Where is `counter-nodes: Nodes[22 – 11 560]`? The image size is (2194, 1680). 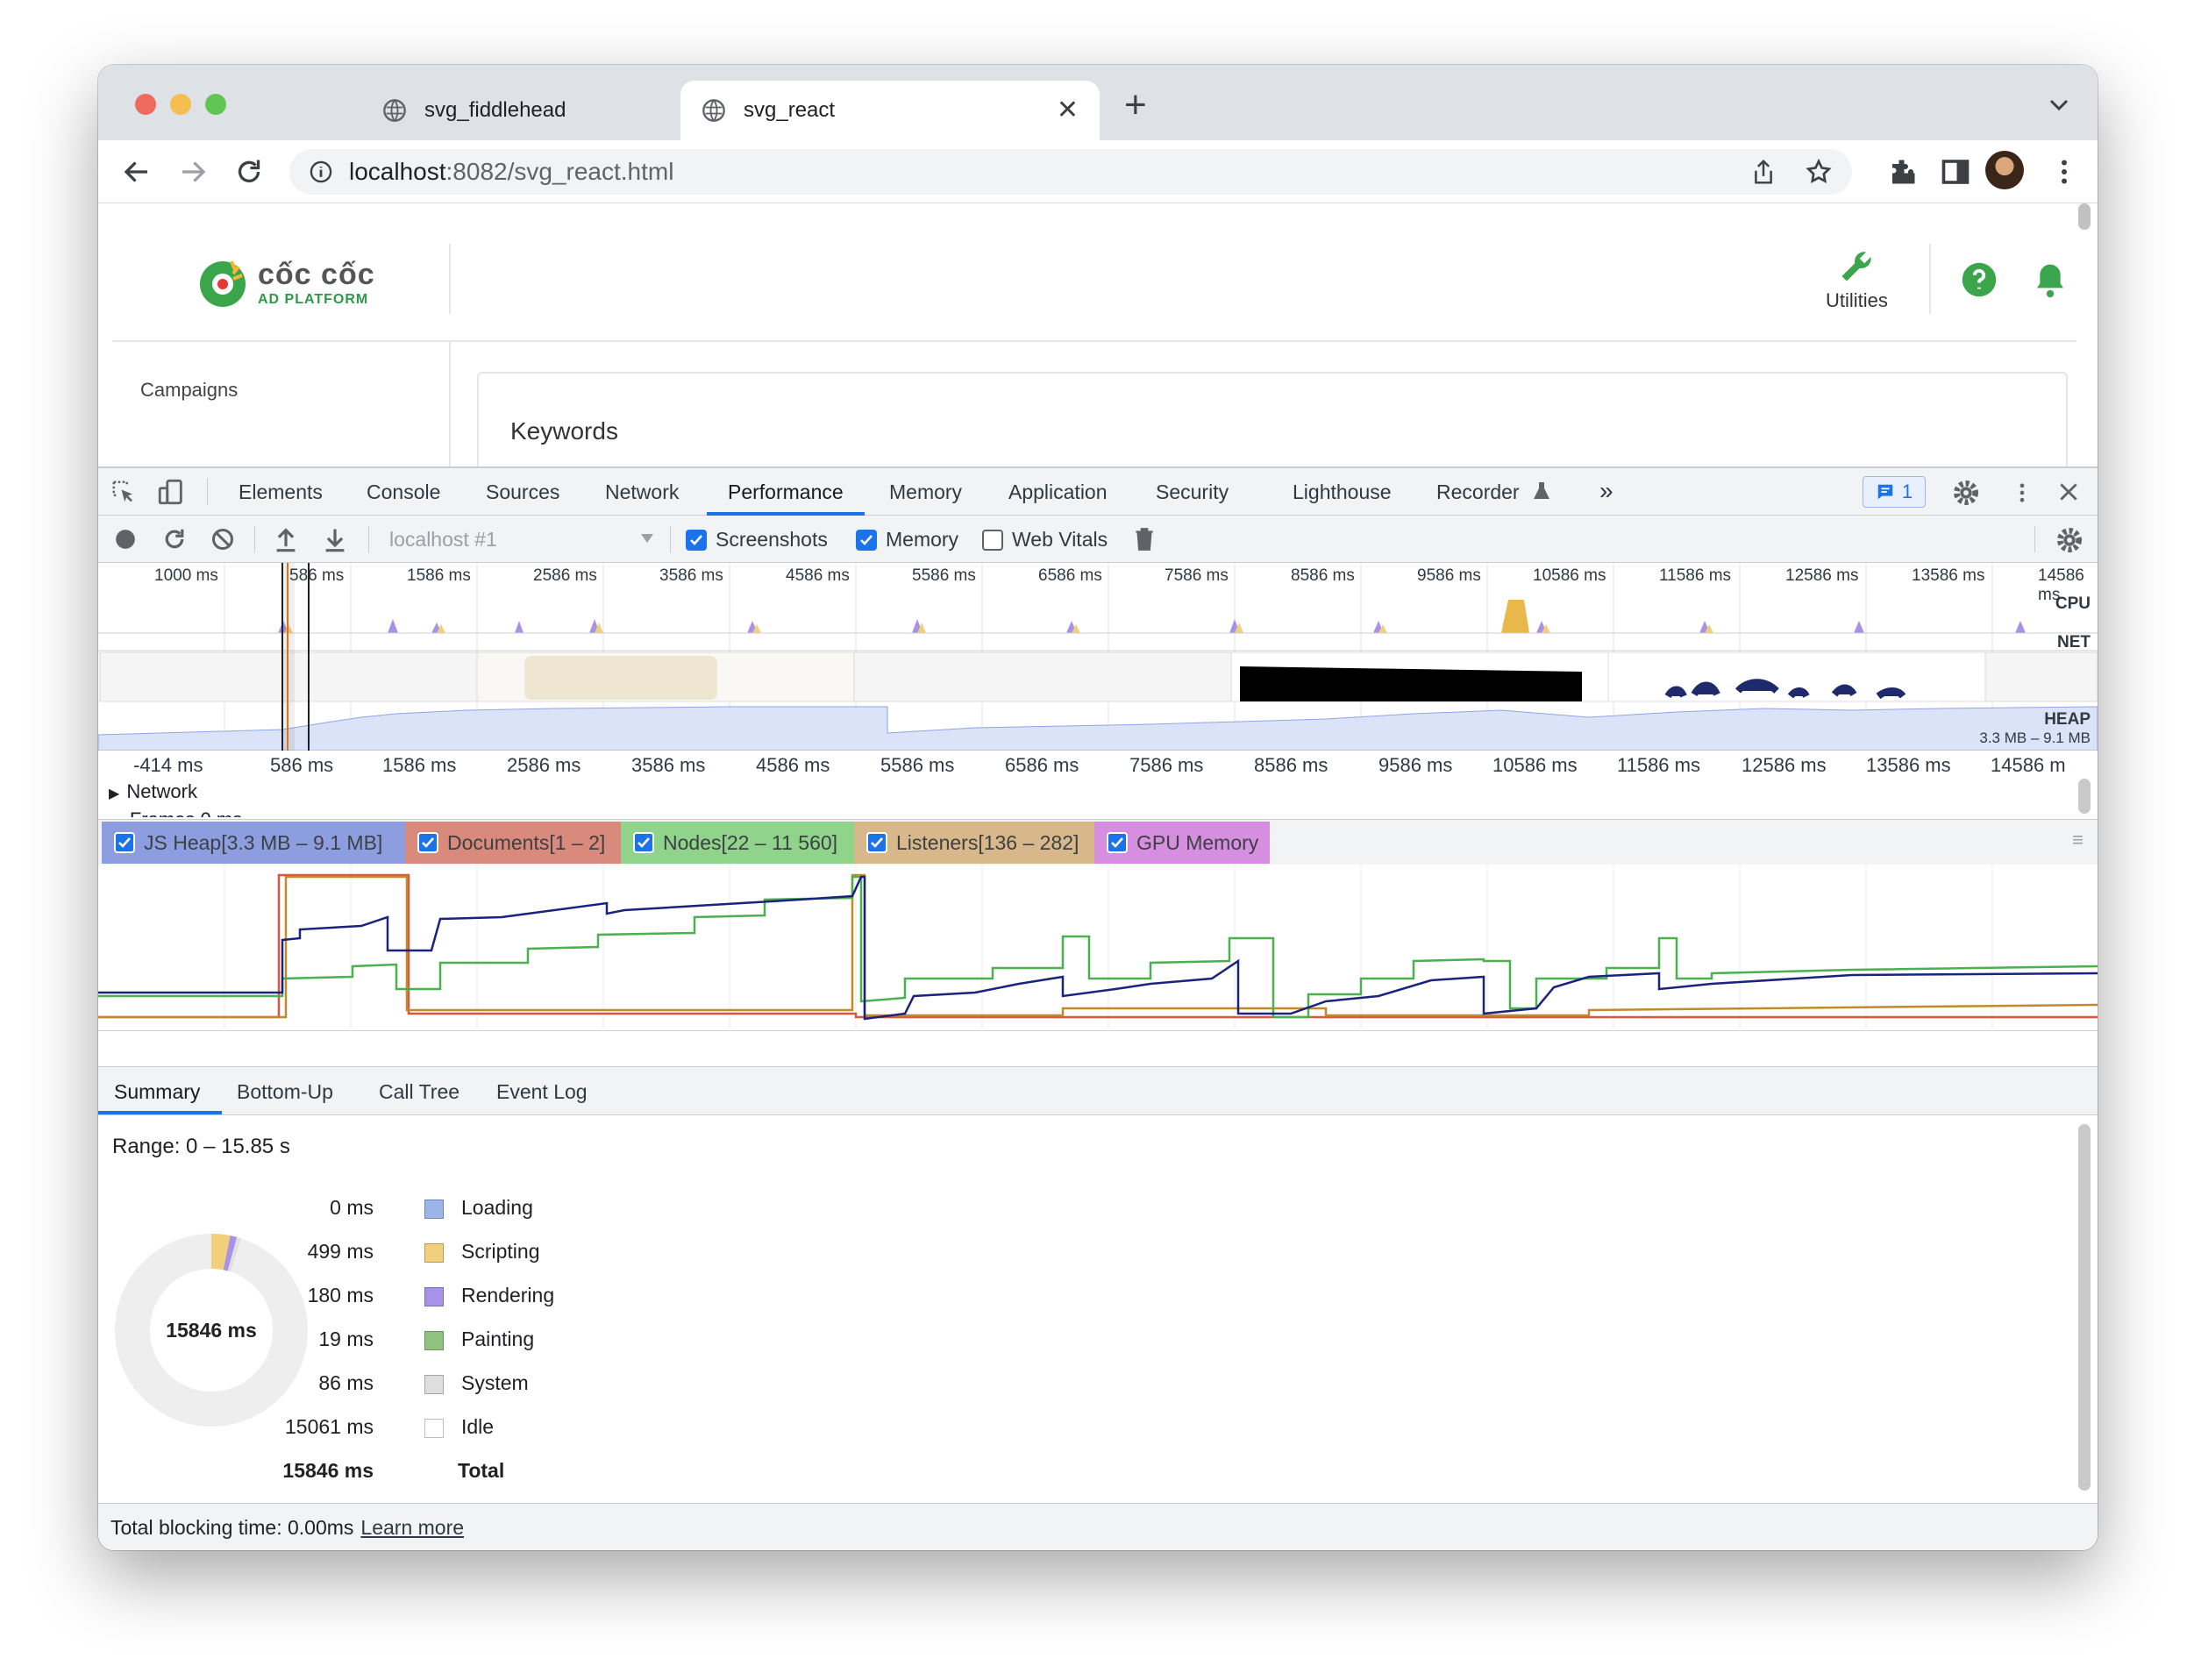
counter-nodes: Nodes[22 – 11 560] is located at coordinates (738, 843).